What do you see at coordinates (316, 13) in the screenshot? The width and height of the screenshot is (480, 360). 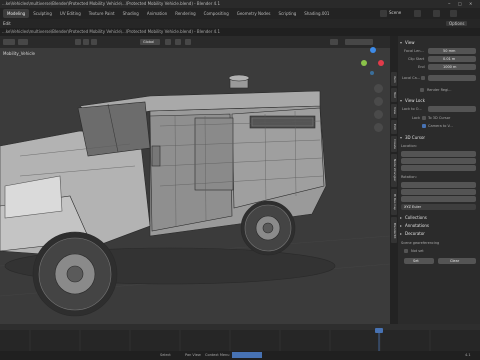 I see `tab-shading-001: Shading.001` at bounding box center [316, 13].